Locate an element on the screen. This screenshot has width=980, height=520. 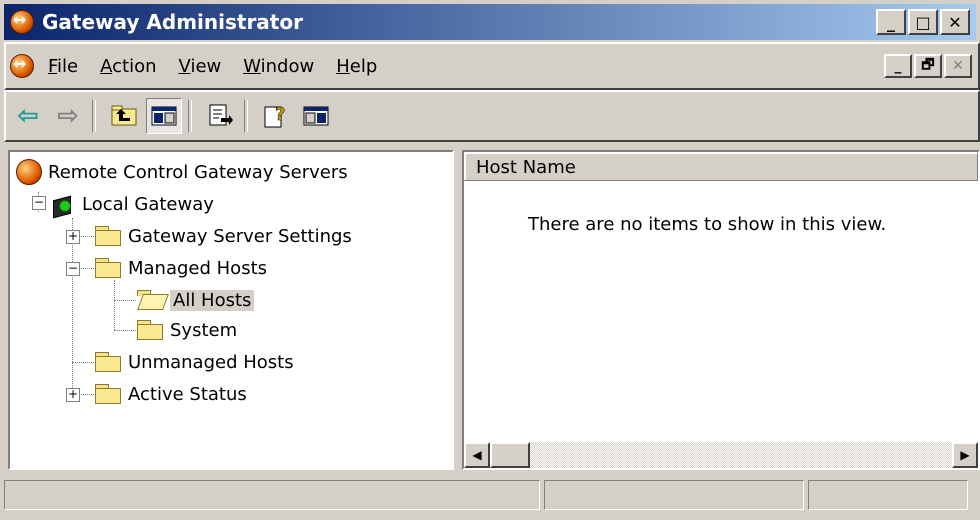
triangle-left-icon: ◀ is located at coordinates (477, 455).